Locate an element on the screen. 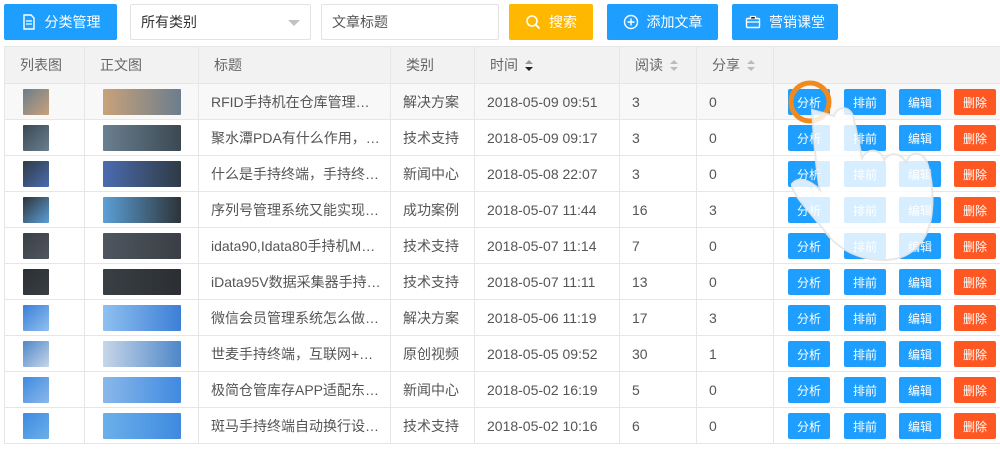 Image resolution: width=1000 pixels, height=462 pixels. category-select: 所有类别 is located at coordinates (220, 22).